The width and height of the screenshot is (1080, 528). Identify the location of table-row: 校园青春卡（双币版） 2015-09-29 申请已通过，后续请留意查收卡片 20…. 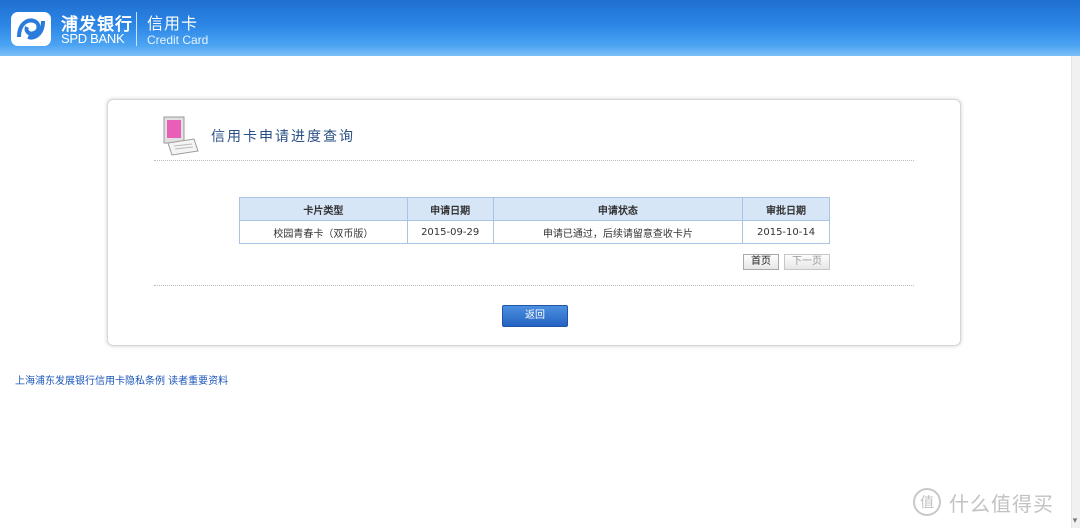
(534, 232).